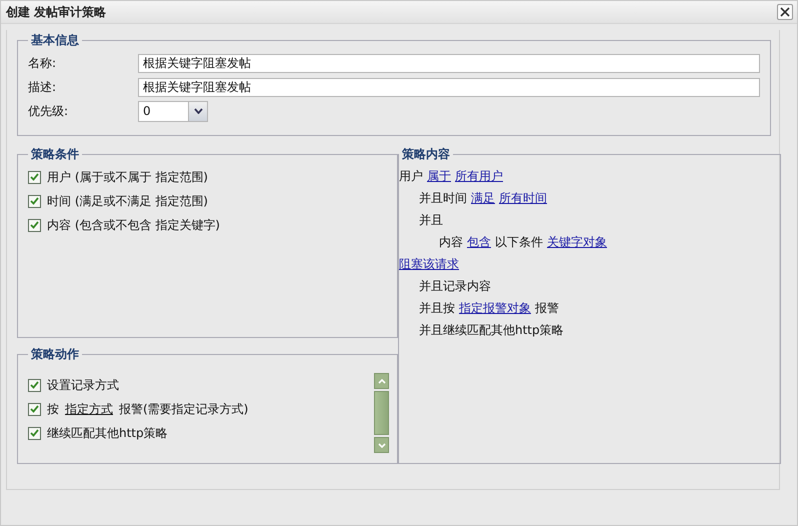  I want to click on chevron-up-icon, so click(382, 381).